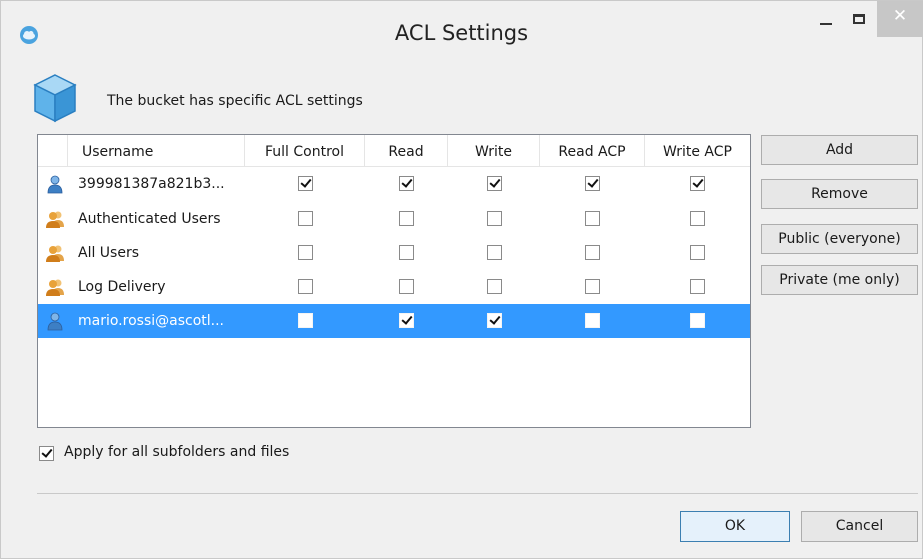  Describe the element at coordinates (900, 16) in the screenshot. I see `close-icon: ✕` at that location.